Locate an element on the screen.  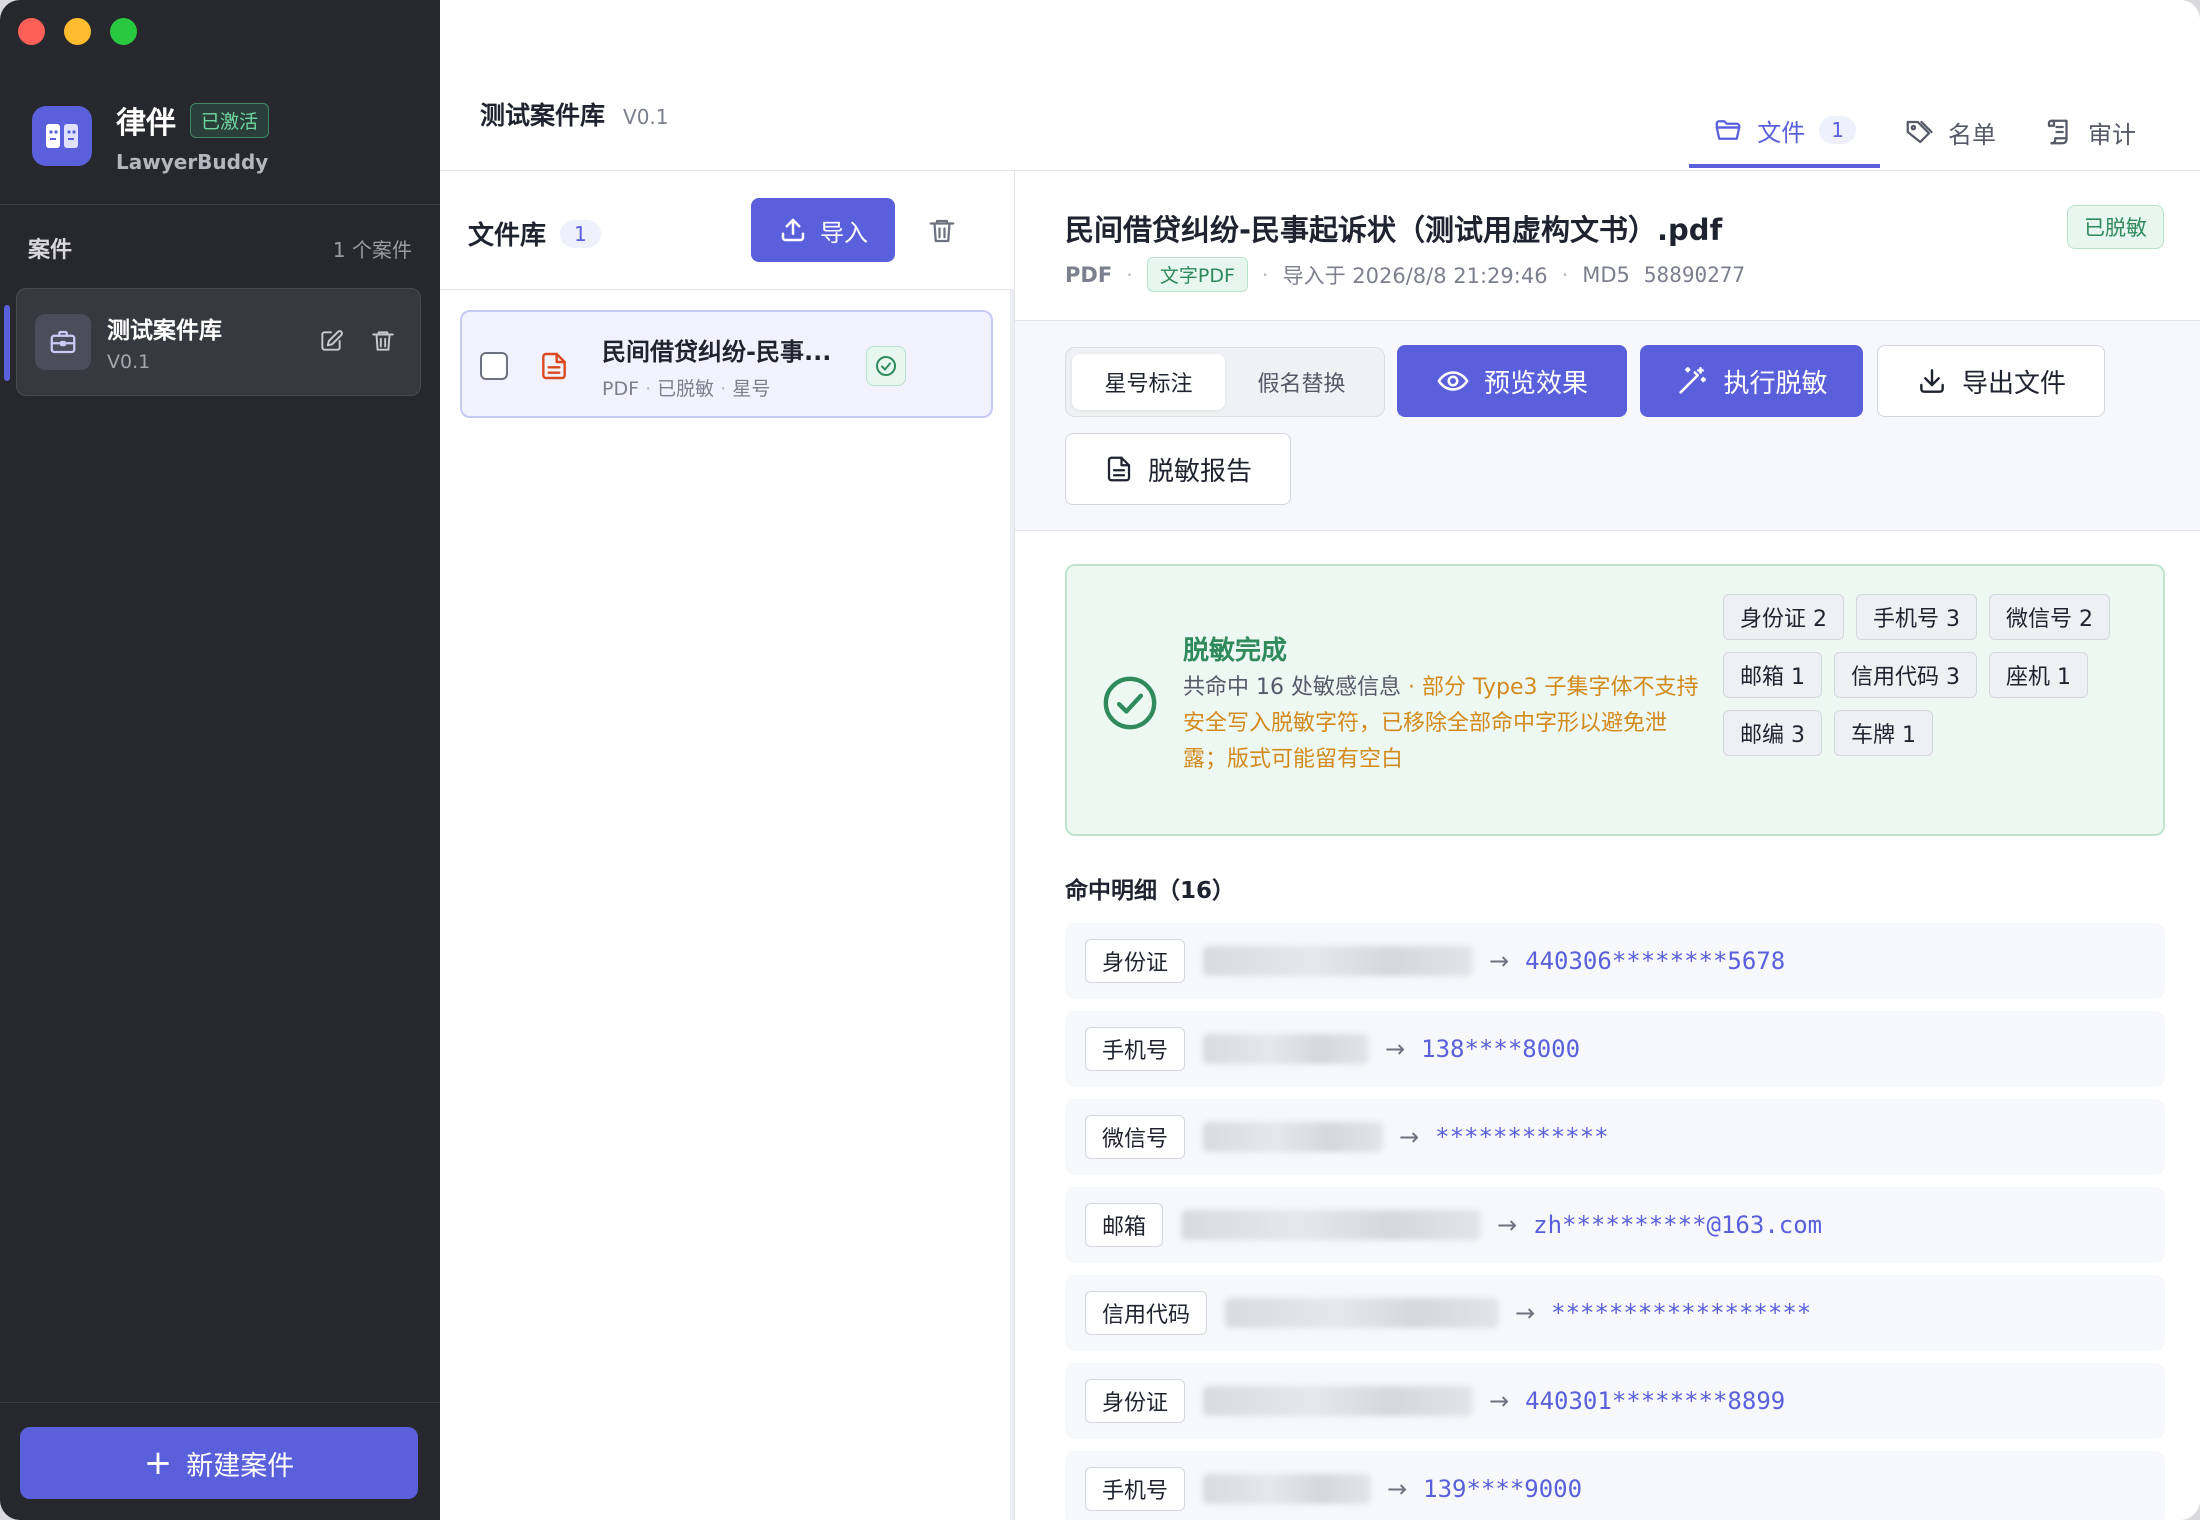
app-subtitle: LawyerBuddy is located at coordinates (192, 162).